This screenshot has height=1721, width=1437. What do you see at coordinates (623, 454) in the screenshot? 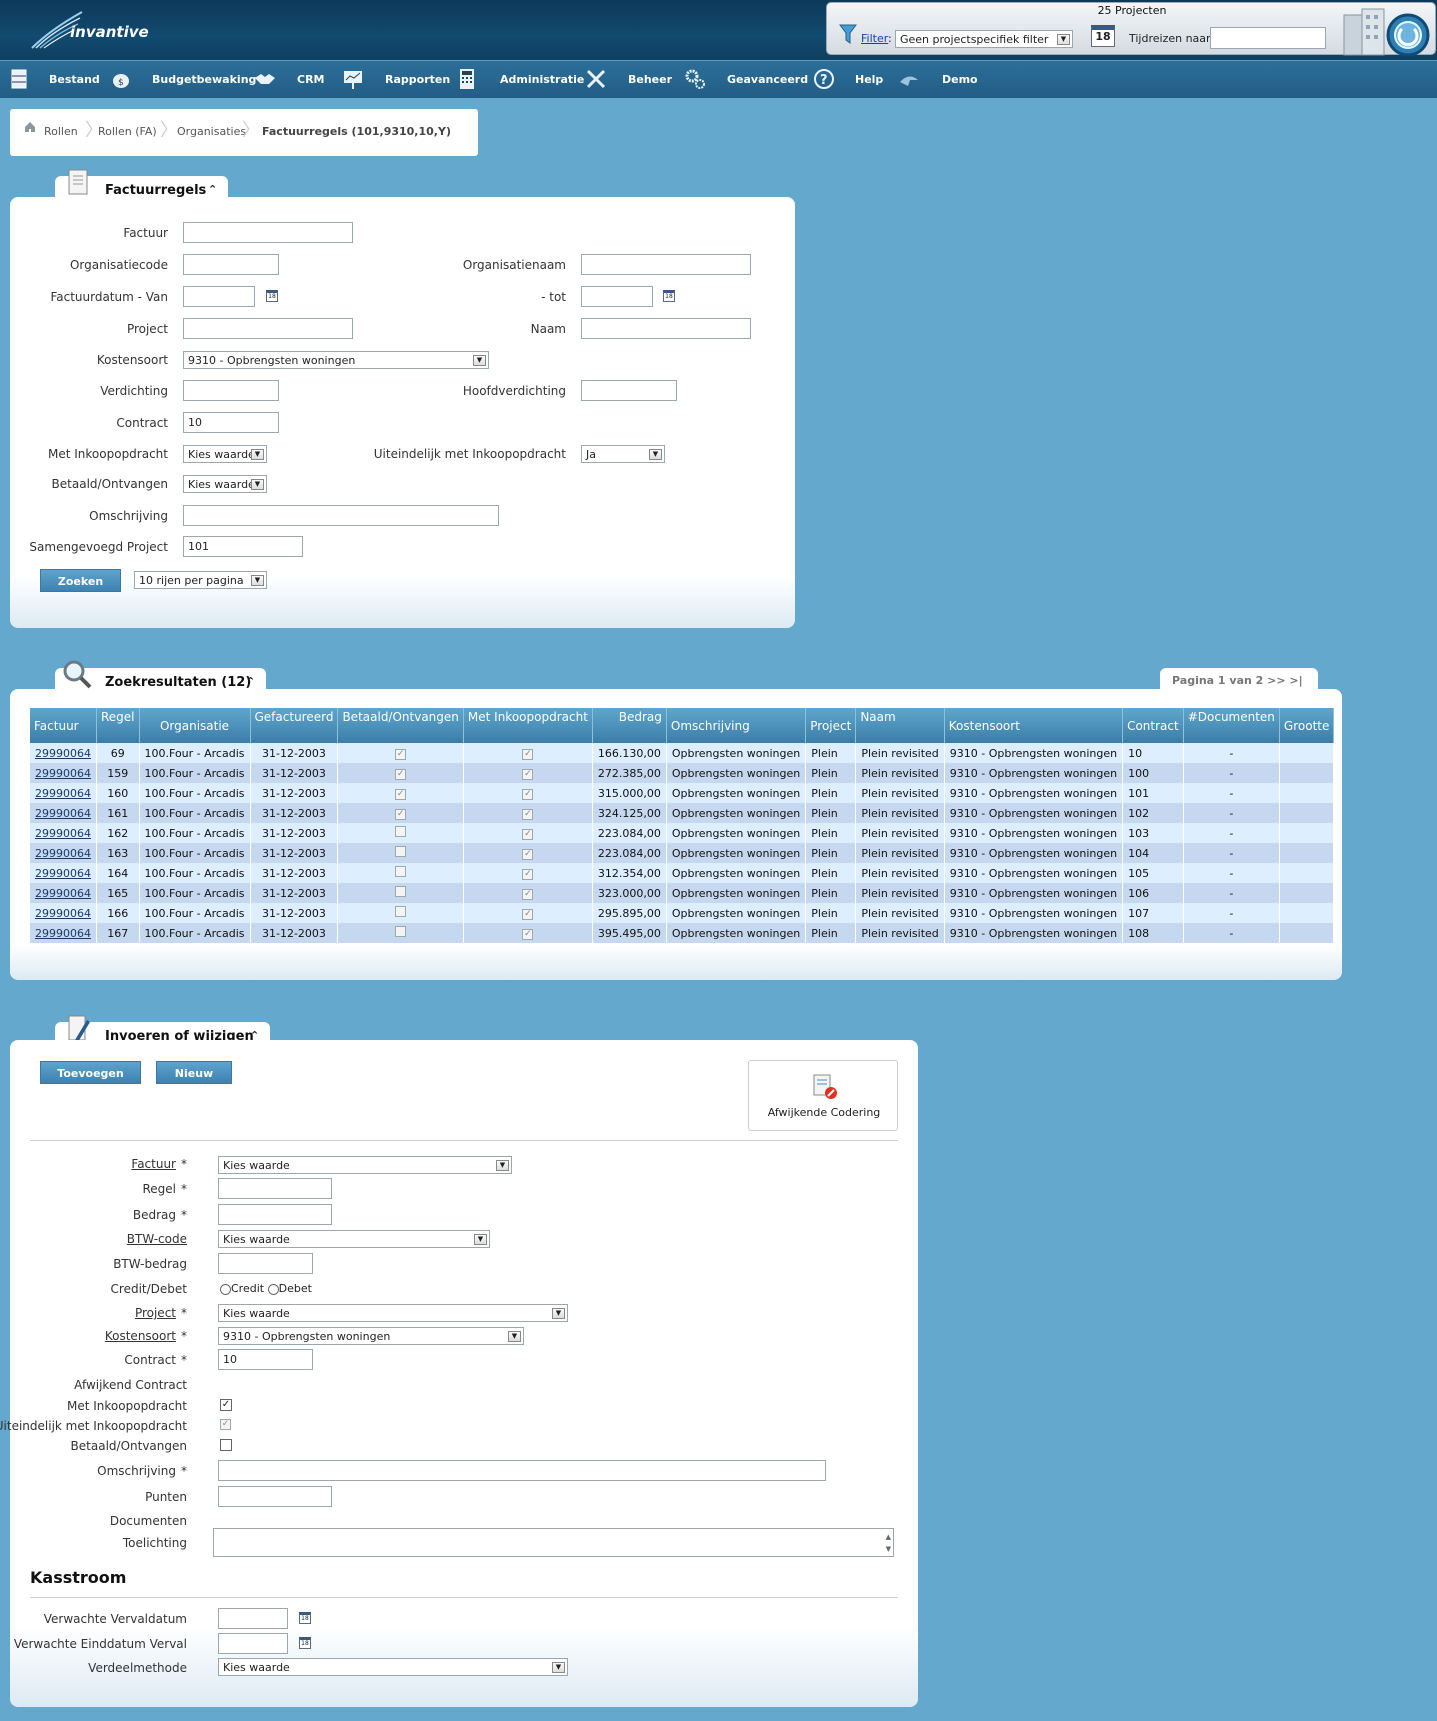
I see `uiteindelijk-select: Ja ▼` at bounding box center [623, 454].